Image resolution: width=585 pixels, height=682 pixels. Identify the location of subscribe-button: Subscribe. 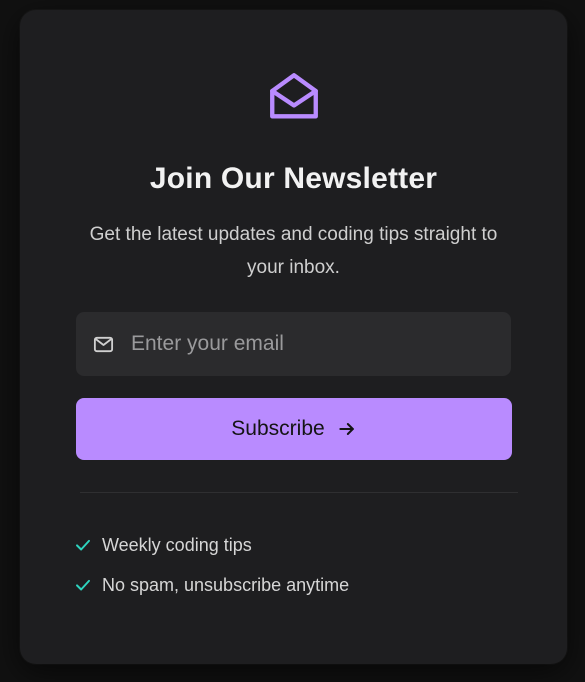
(294, 429).